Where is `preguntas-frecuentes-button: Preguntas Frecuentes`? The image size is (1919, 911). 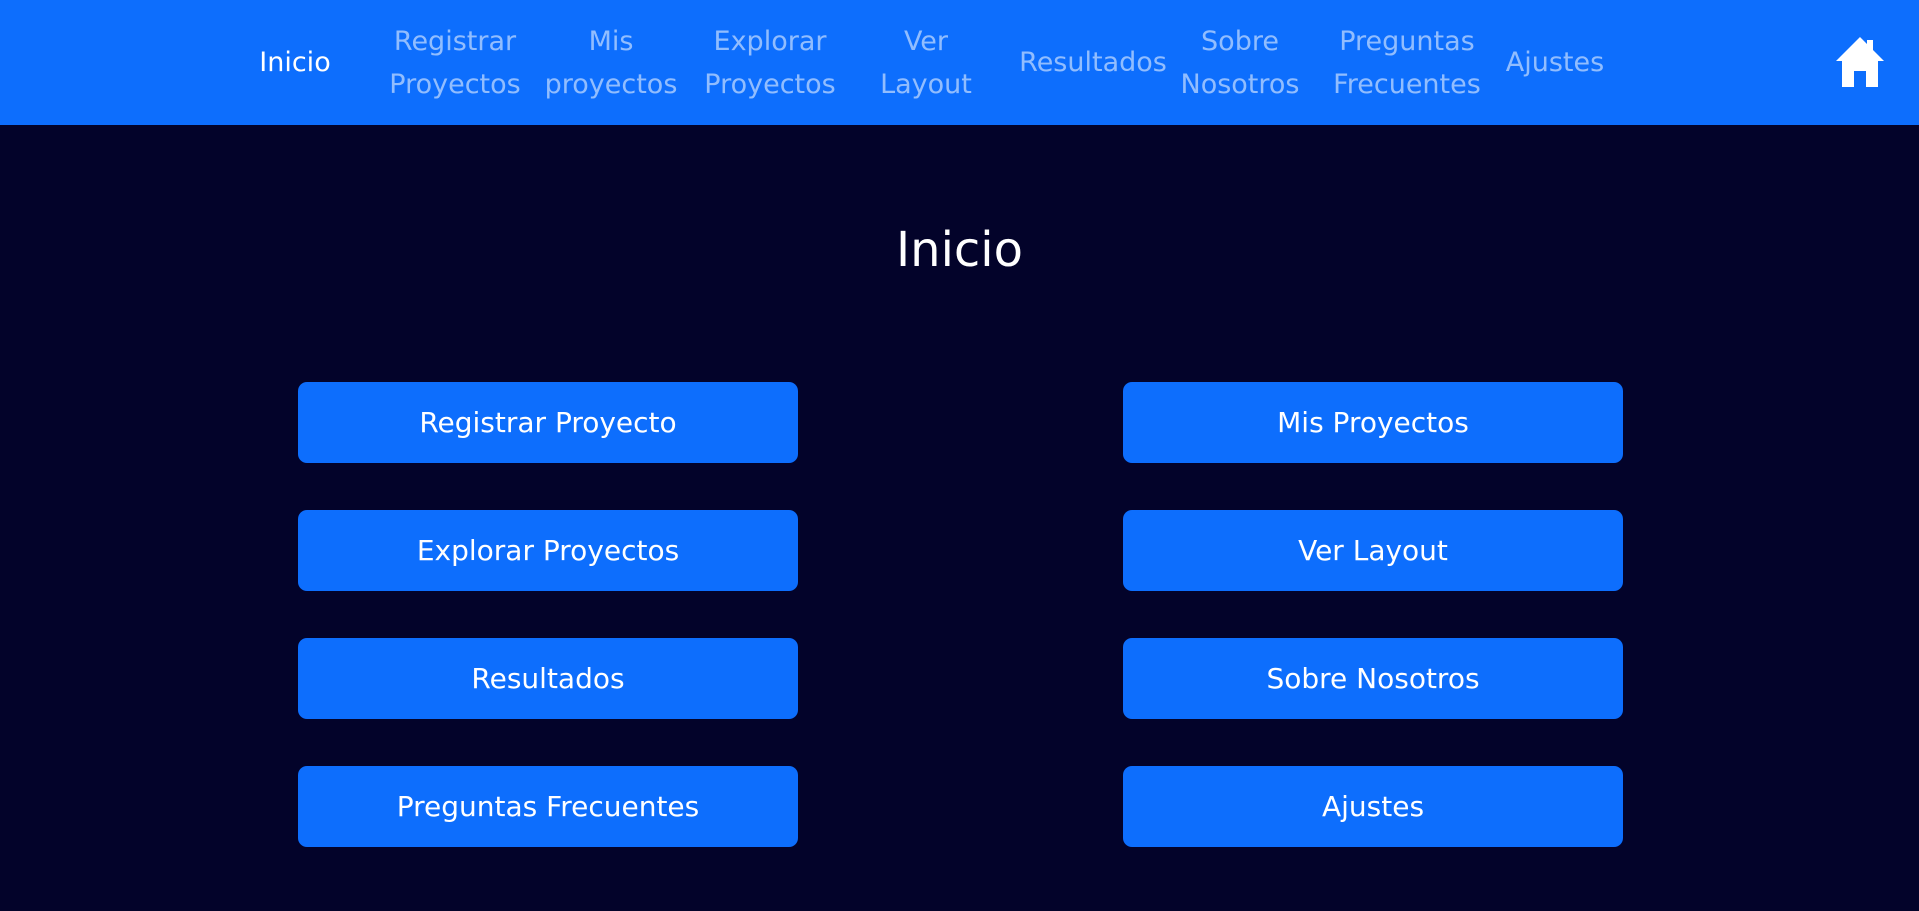
preguntas-frecuentes-button: Preguntas Frecuentes is located at coordinates (548, 806).